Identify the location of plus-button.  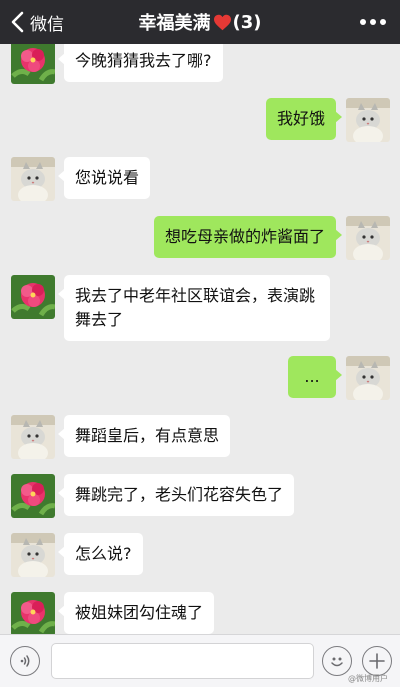
(377, 661).